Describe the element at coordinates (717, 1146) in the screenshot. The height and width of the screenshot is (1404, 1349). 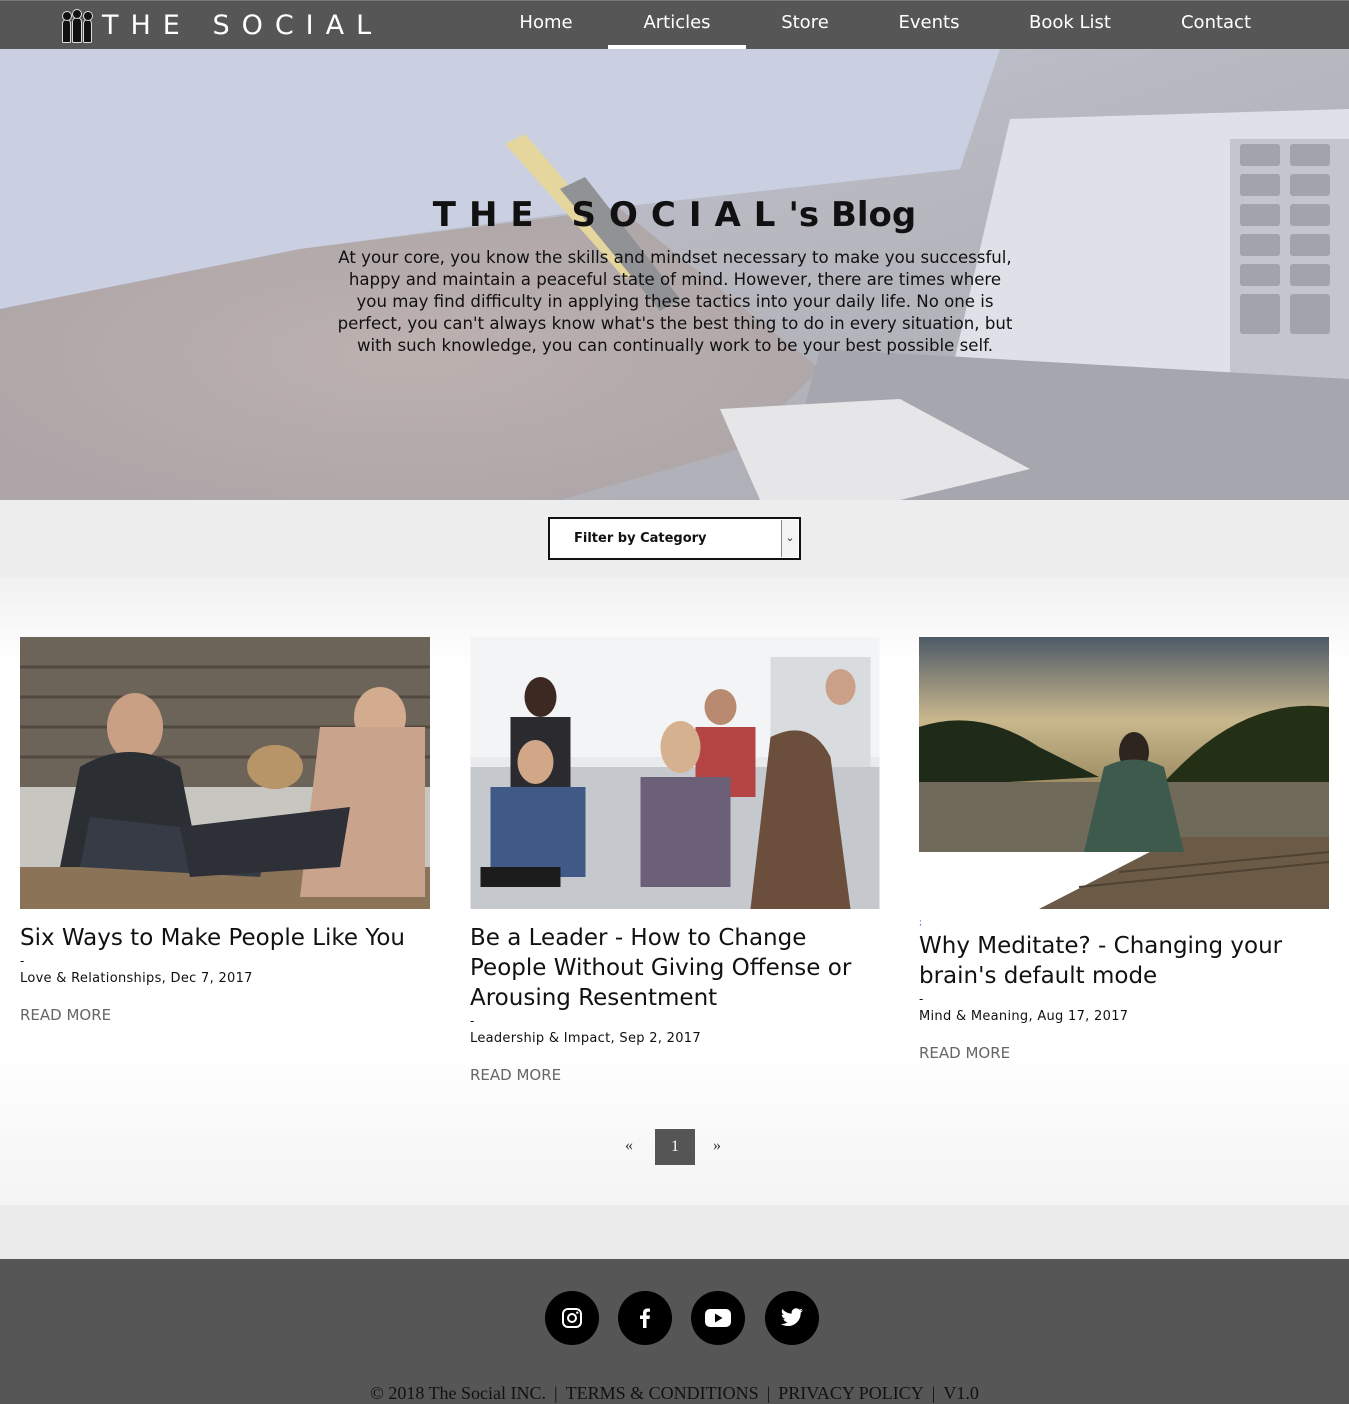
I see `pagination-next: »` at that location.